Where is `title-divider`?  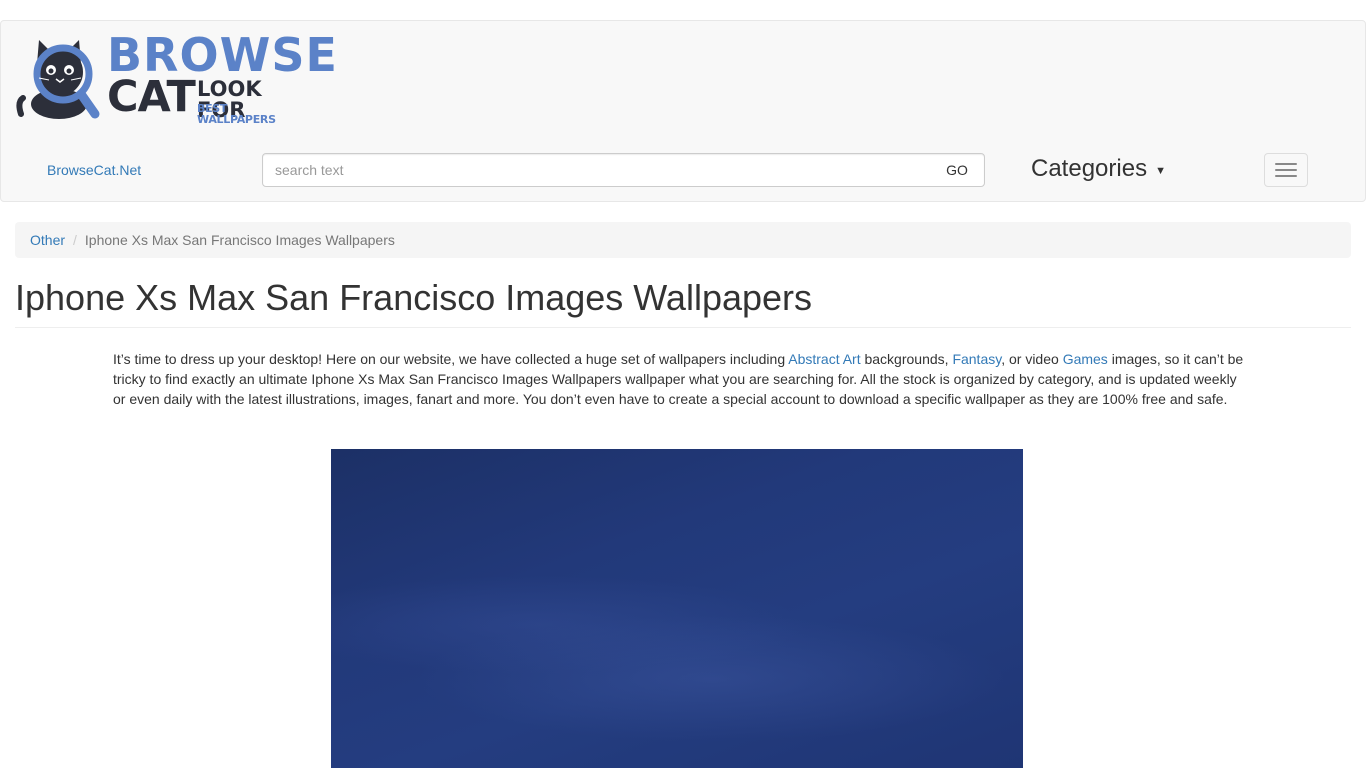 title-divider is located at coordinates (683, 327).